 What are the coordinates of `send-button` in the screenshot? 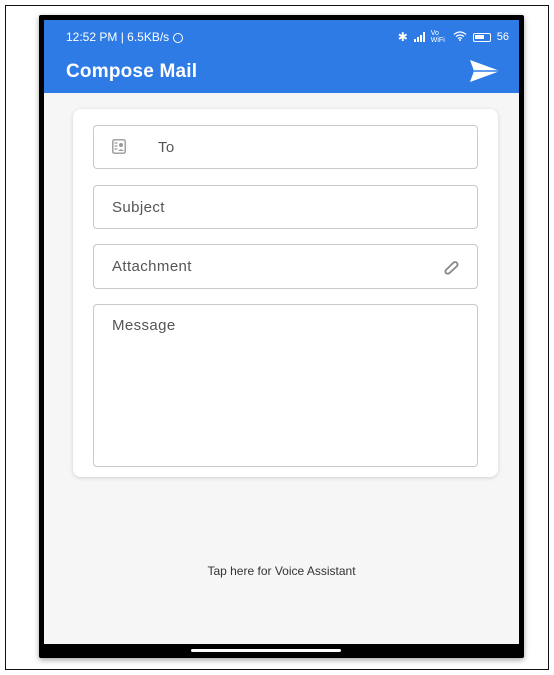 It's located at (485, 71).